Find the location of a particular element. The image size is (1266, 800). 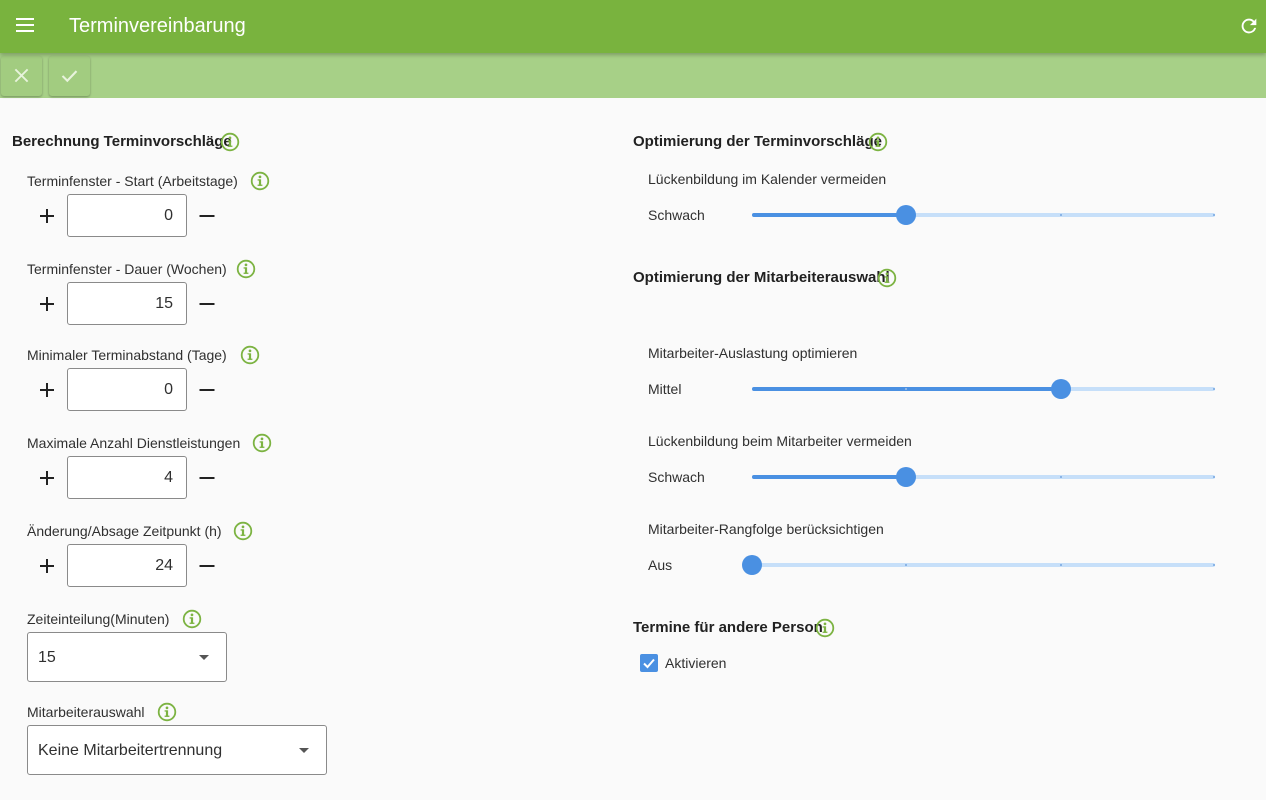

aktivieren-checkbox is located at coordinates (649, 663).